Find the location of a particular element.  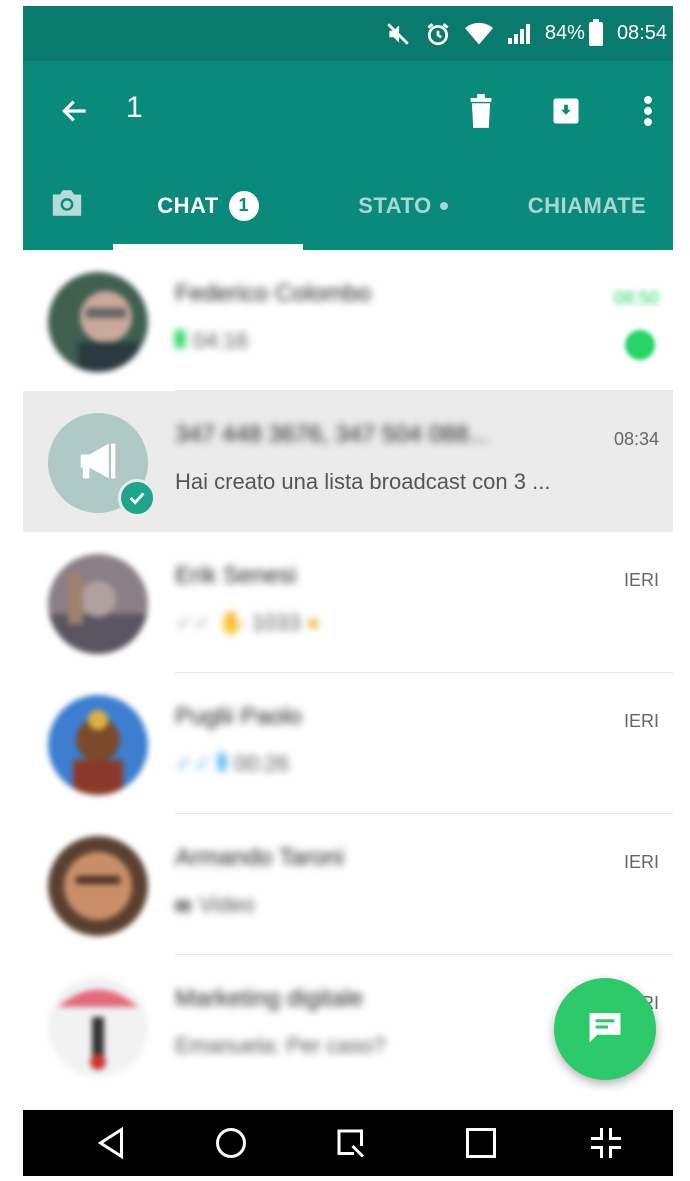

battery-icon is located at coordinates (595, 32).